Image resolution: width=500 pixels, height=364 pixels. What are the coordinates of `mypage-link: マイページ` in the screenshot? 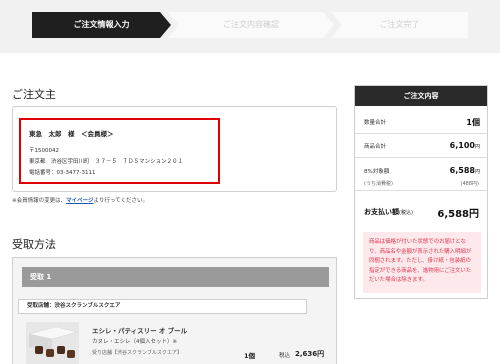 It's located at (79, 201).